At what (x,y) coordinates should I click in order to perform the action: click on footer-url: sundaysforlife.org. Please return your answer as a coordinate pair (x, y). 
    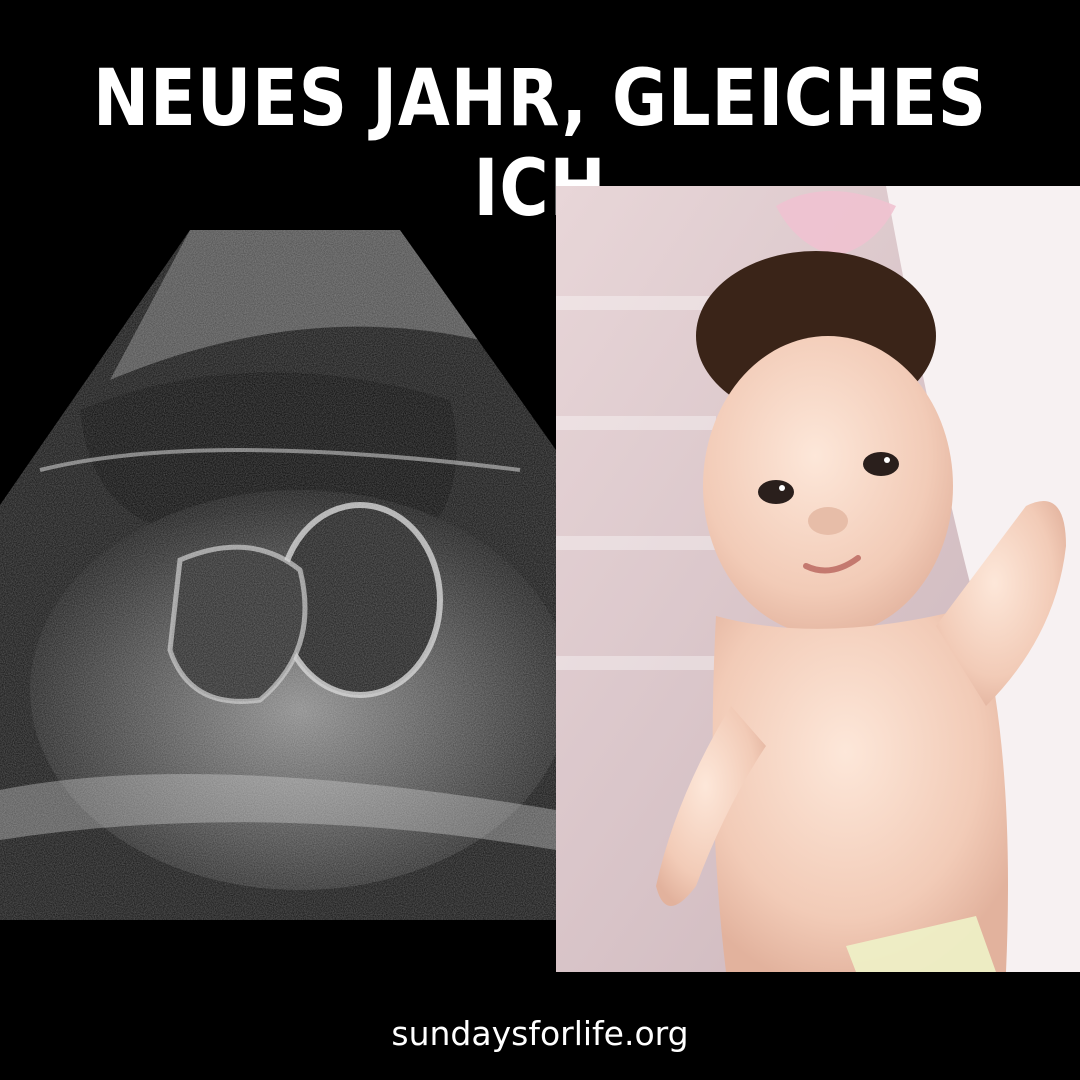
    Looking at the image, I should click on (540, 1033).